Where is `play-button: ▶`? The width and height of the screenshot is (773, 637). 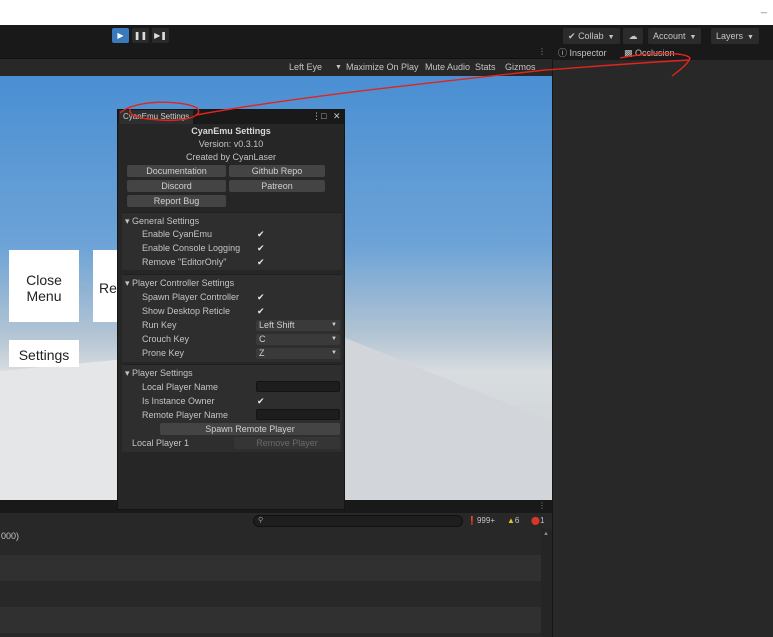 play-button: ▶ is located at coordinates (120, 35).